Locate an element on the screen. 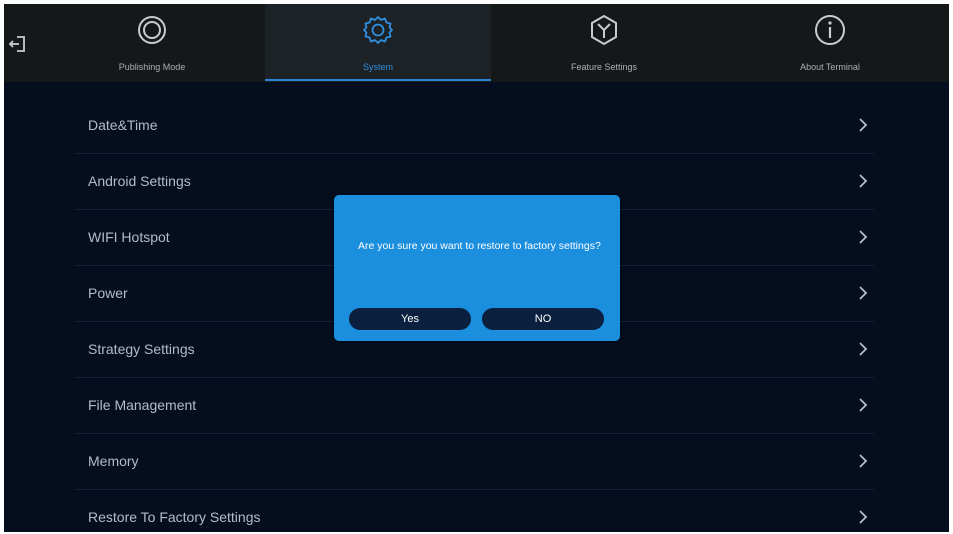 The image size is (953, 534). menu-item-label: Strategy Settings is located at coordinates (141, 349).